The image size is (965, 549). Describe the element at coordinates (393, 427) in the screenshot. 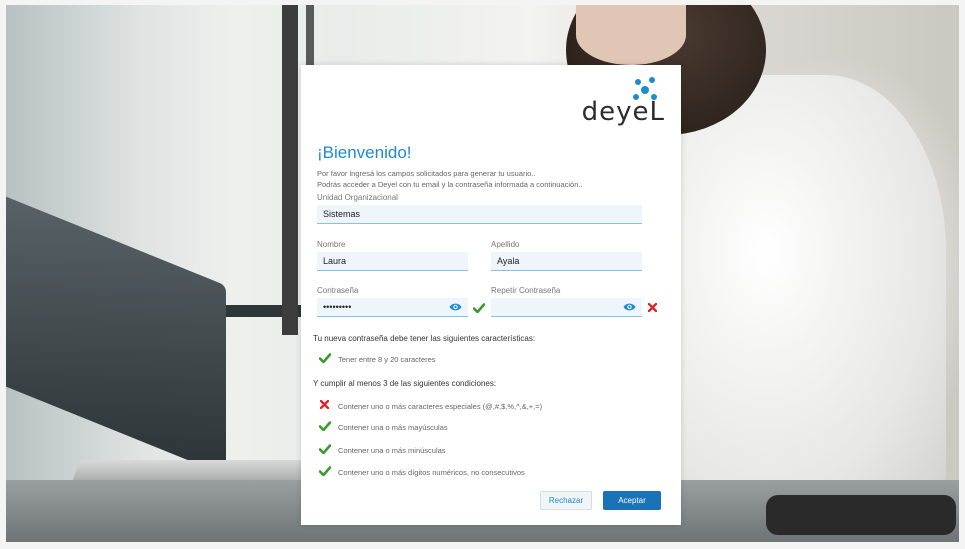

I see `condition-item: Contener una o más mayúsculas` at that location.